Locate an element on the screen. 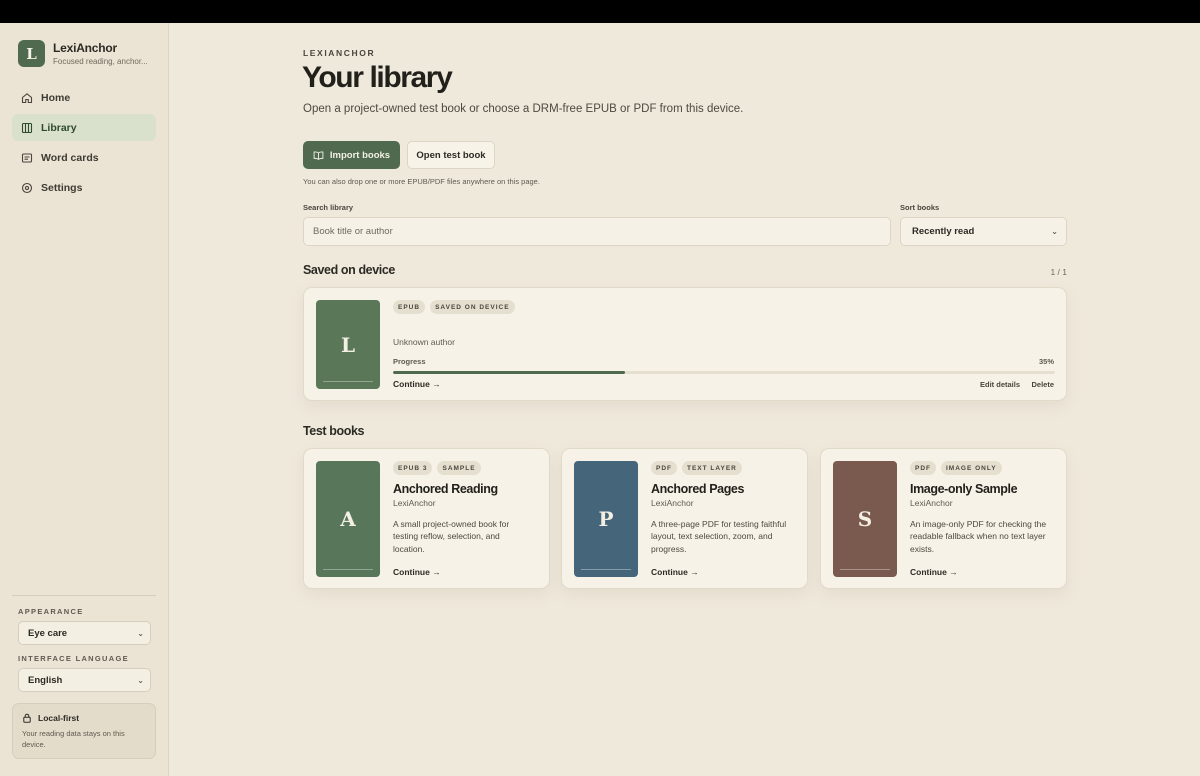 The height and width of the screenshot is (776, 1200). search-label: Search library is located at coordinates (328, 207).